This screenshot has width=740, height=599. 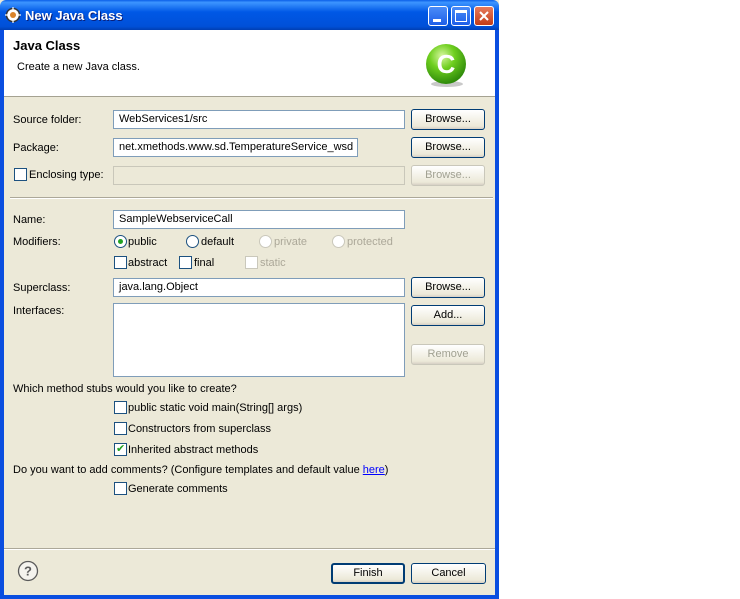 What do you see at coordinates (249, 597) in the screenshot?
I see `window-frame-bottom` at bounding box center [249, 597].